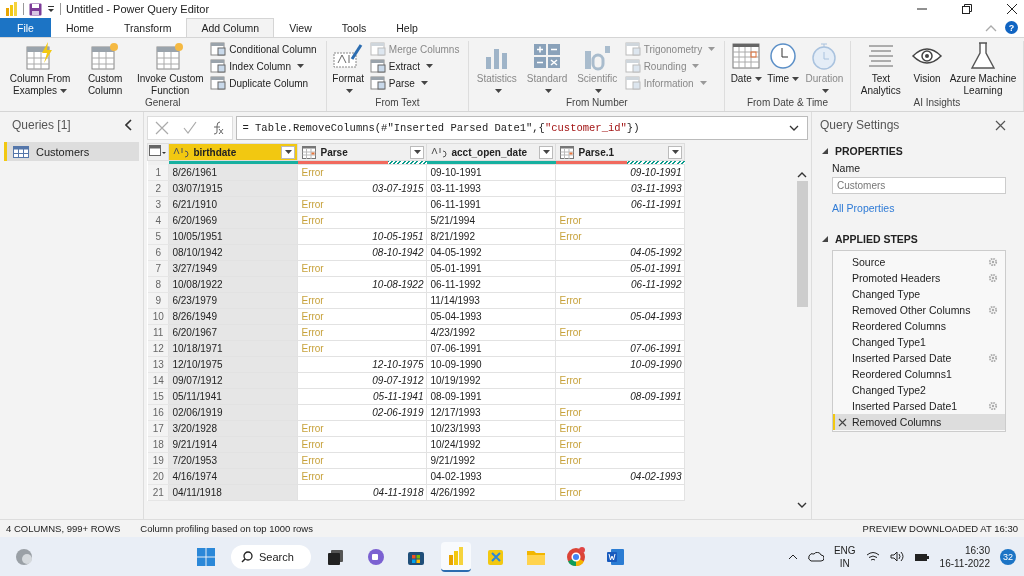 The width and height of the screenshot is (1024, 576). What do you see at coordinates (547, 56) in the screenshot?
I see `calculator-icon` at bounding box center [547, 56].